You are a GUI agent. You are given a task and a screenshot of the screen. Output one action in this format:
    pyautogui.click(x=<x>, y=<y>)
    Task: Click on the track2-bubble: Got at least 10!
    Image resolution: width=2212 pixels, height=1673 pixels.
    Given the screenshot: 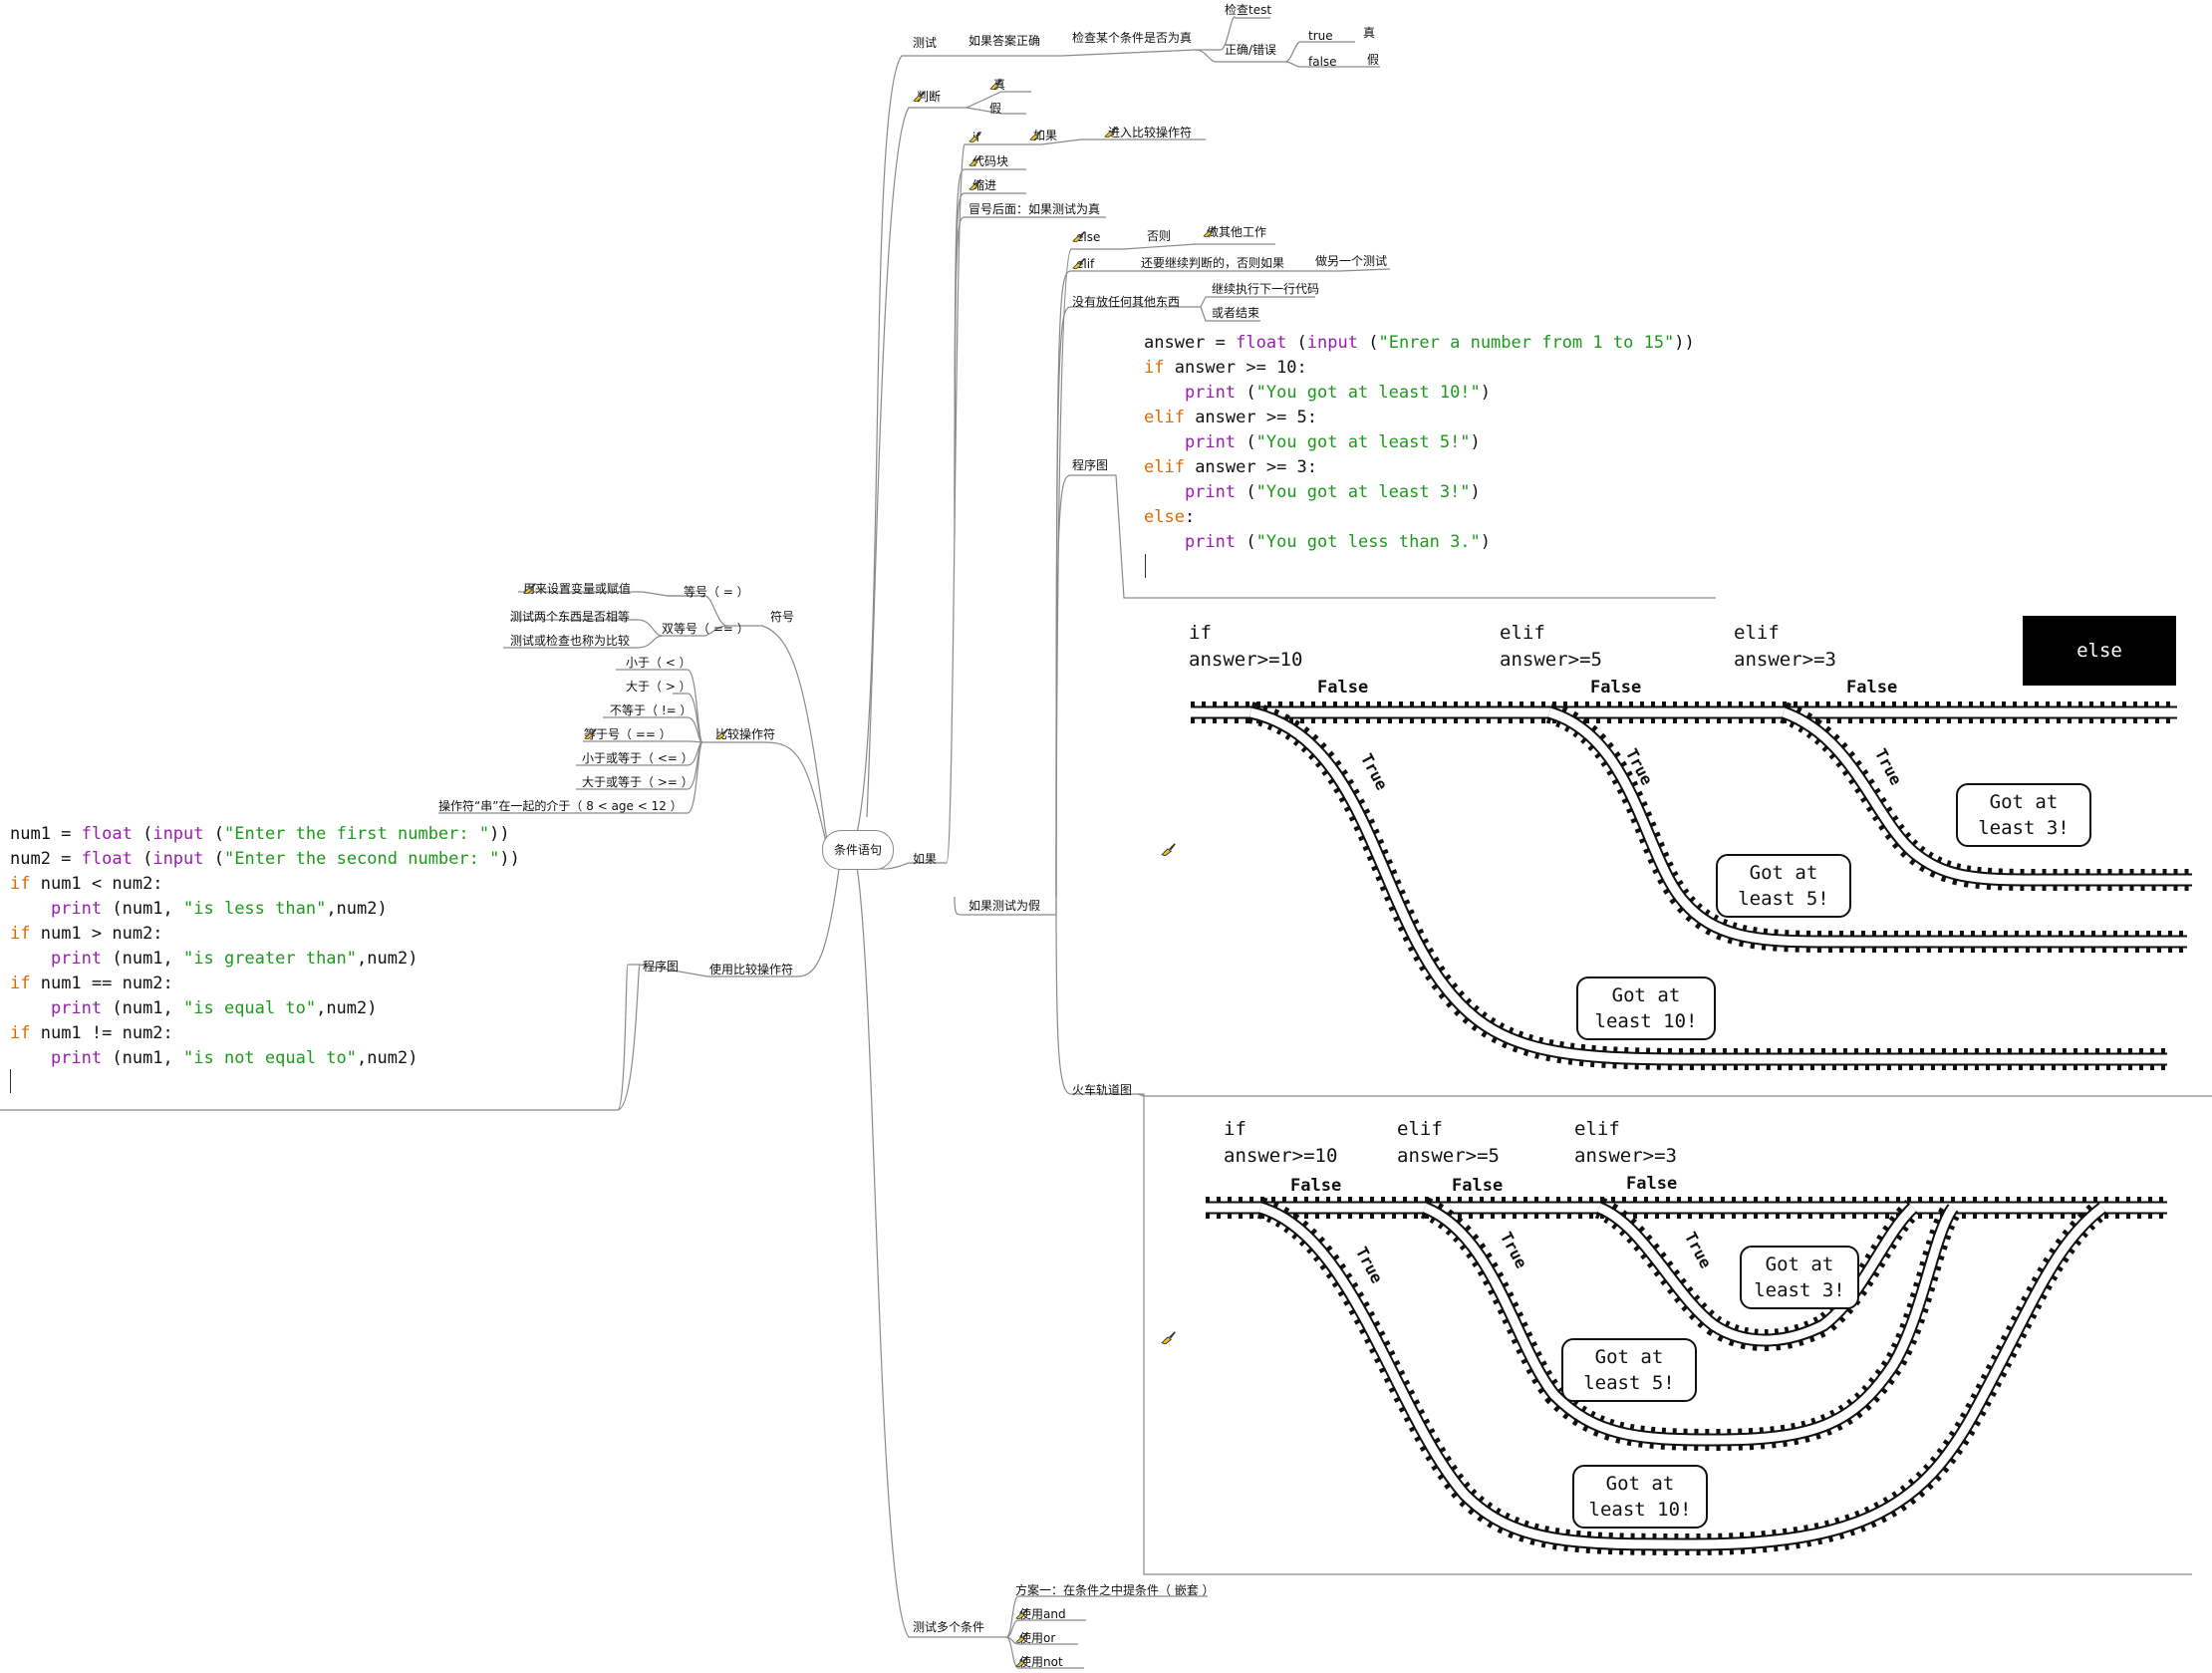 What is the action you would take?
    pyautogui.click(x=1640, y=1497)
    